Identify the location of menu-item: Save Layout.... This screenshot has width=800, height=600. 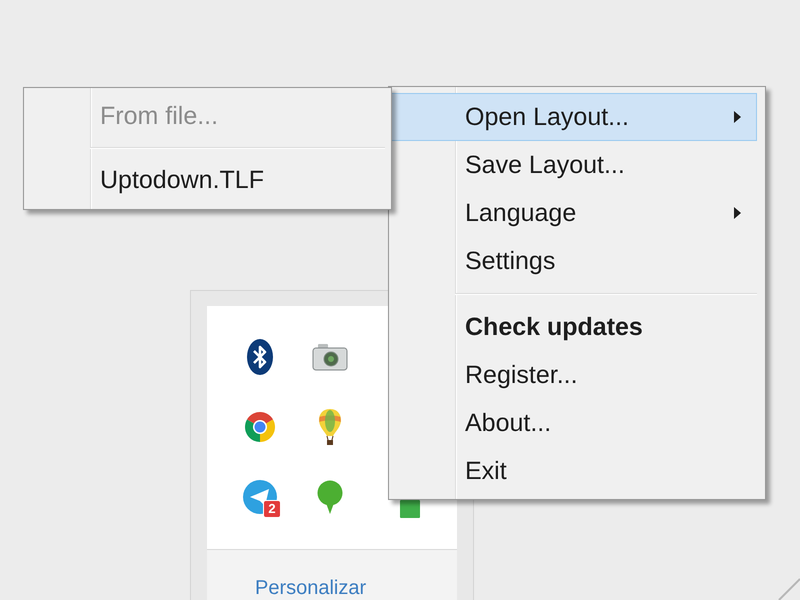
(574, 165).